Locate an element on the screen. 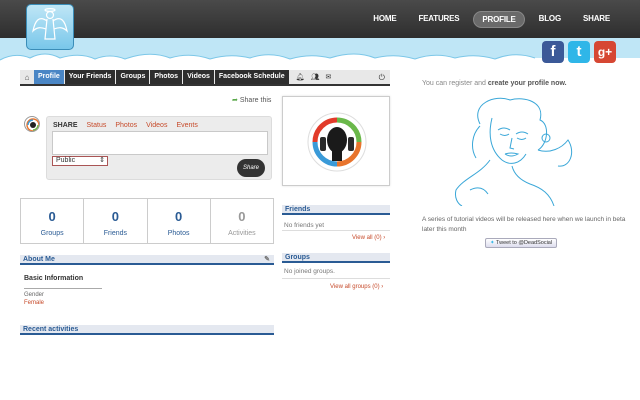 The width and height of the screenshot is (640, 400). basic-info-heading: Basic Information is located at coordinates (63, 282).